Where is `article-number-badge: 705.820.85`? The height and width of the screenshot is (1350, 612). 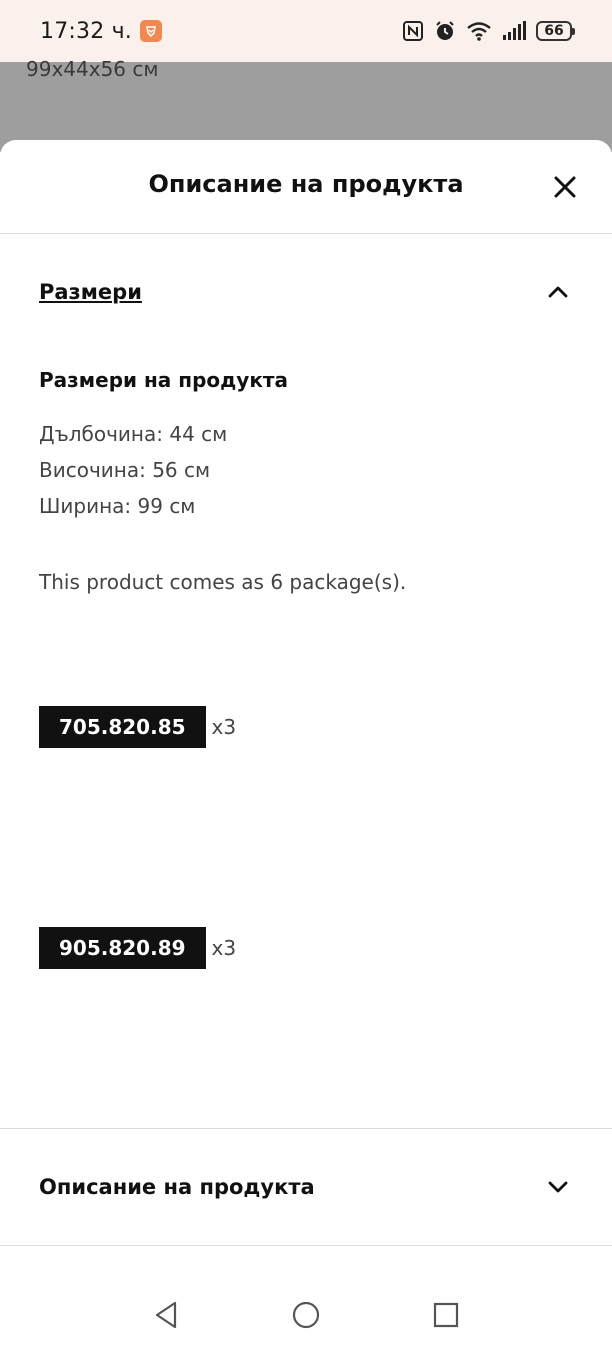 article-number-badge: 705.820.85 is located at coordinates (122, 727).